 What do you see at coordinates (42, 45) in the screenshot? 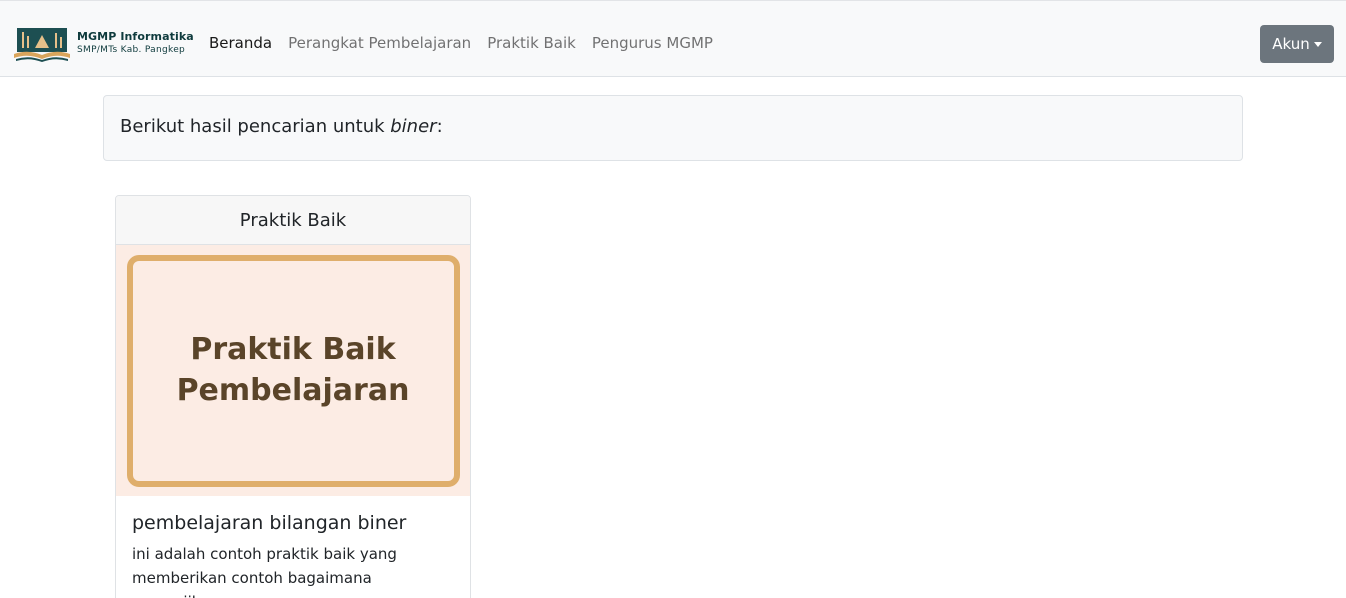
I see `book-logo-icon` at bounding box center [42, 45].